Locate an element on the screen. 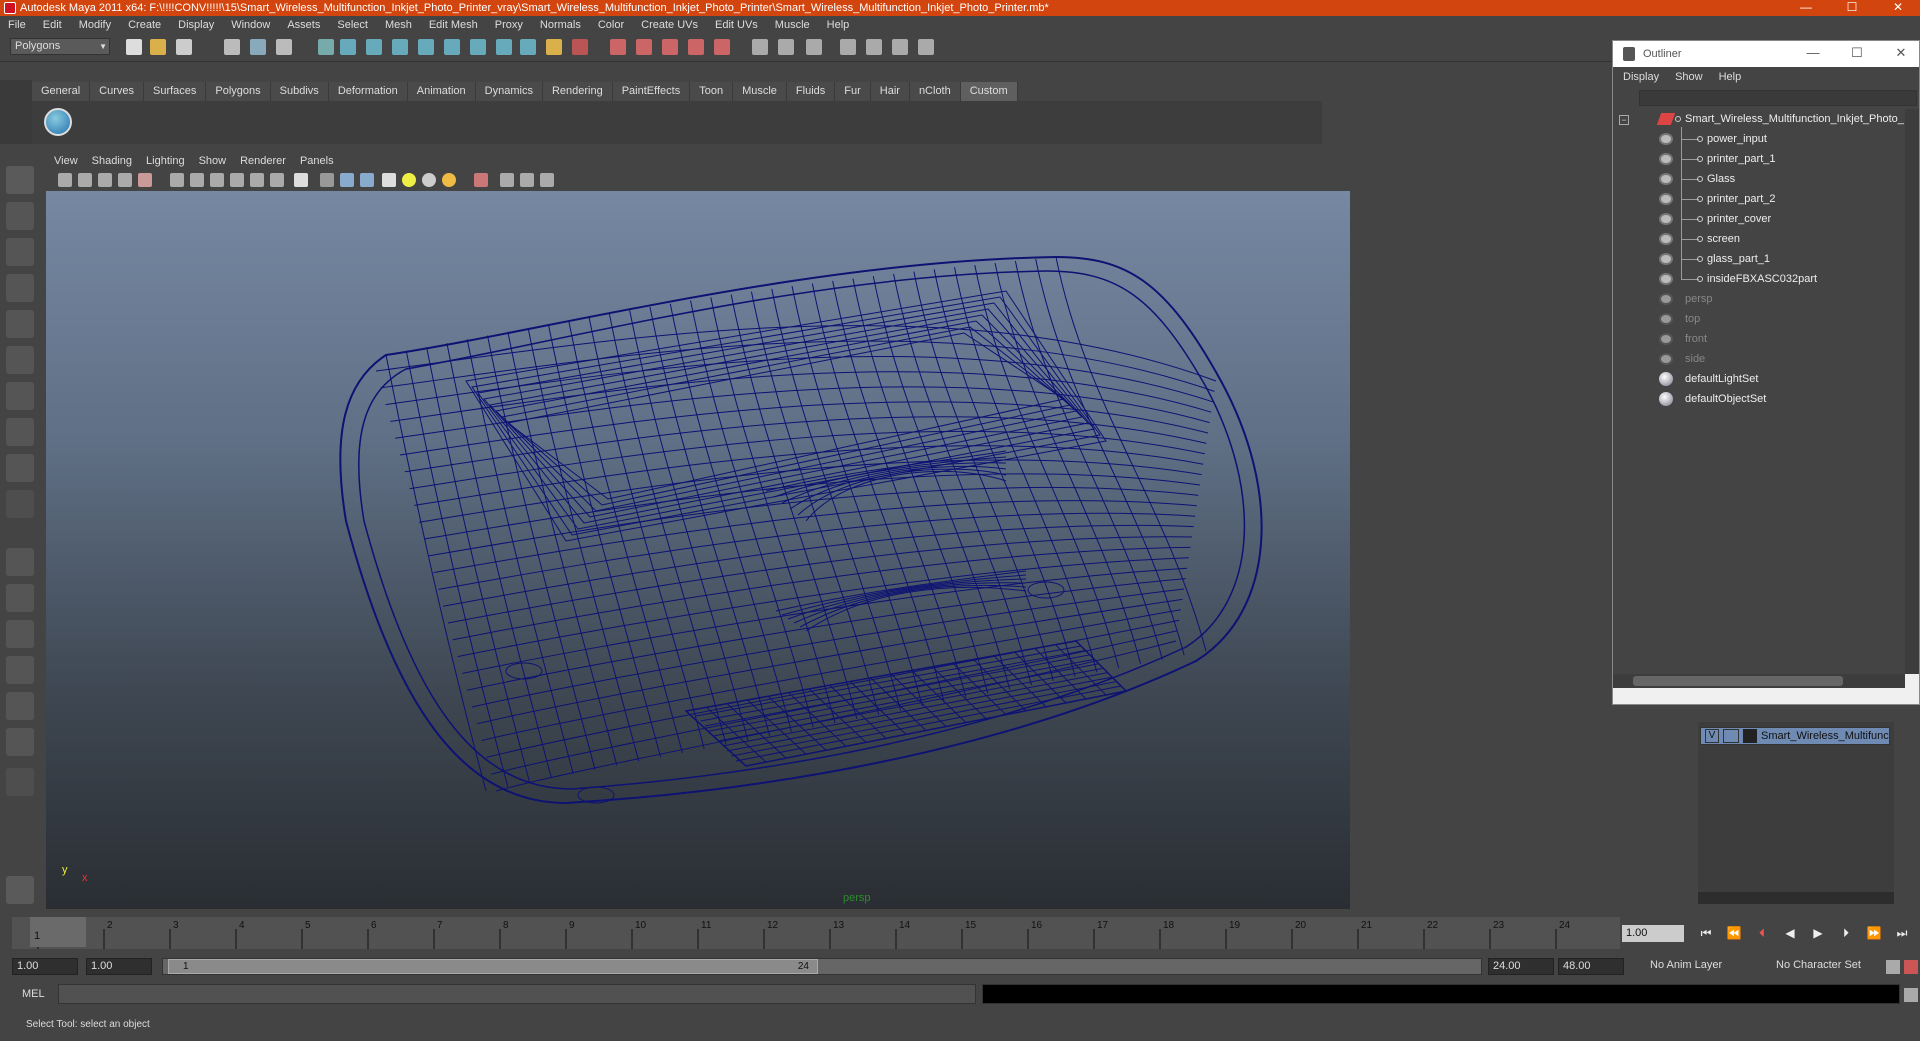 The width and height of the screenshot is (1920, 1041). menu-edit-uvs: Edit UVs is located at coordinates (736, 25).